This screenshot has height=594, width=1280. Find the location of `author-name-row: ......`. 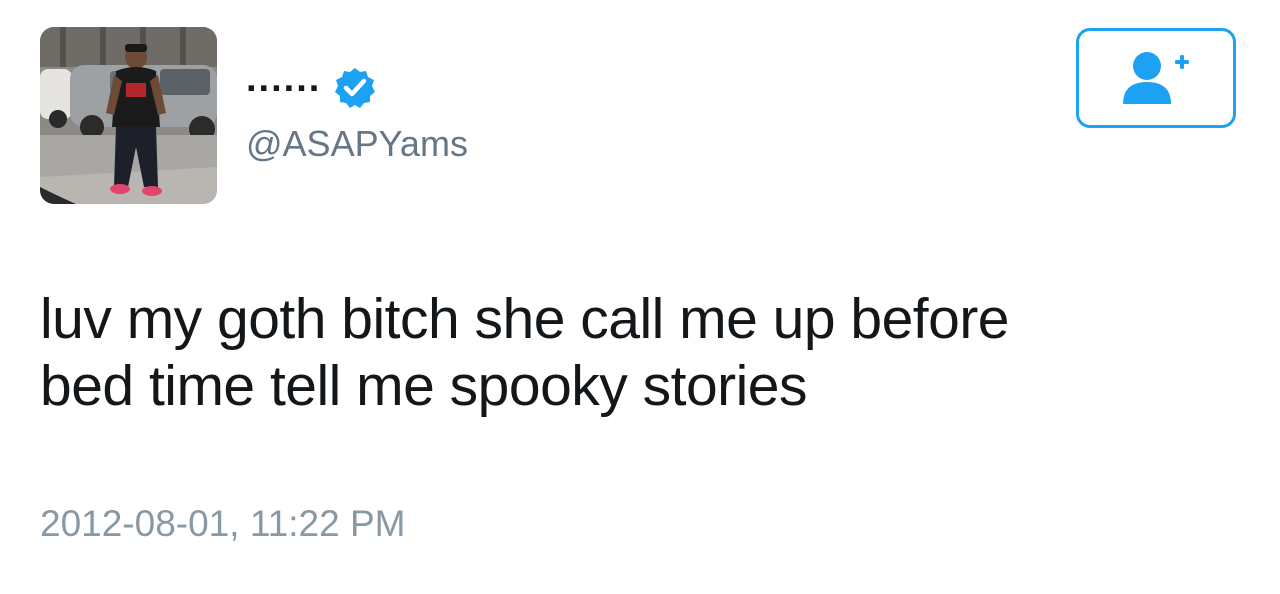

author-name-row: ...... is located at coordinates (311, 87).